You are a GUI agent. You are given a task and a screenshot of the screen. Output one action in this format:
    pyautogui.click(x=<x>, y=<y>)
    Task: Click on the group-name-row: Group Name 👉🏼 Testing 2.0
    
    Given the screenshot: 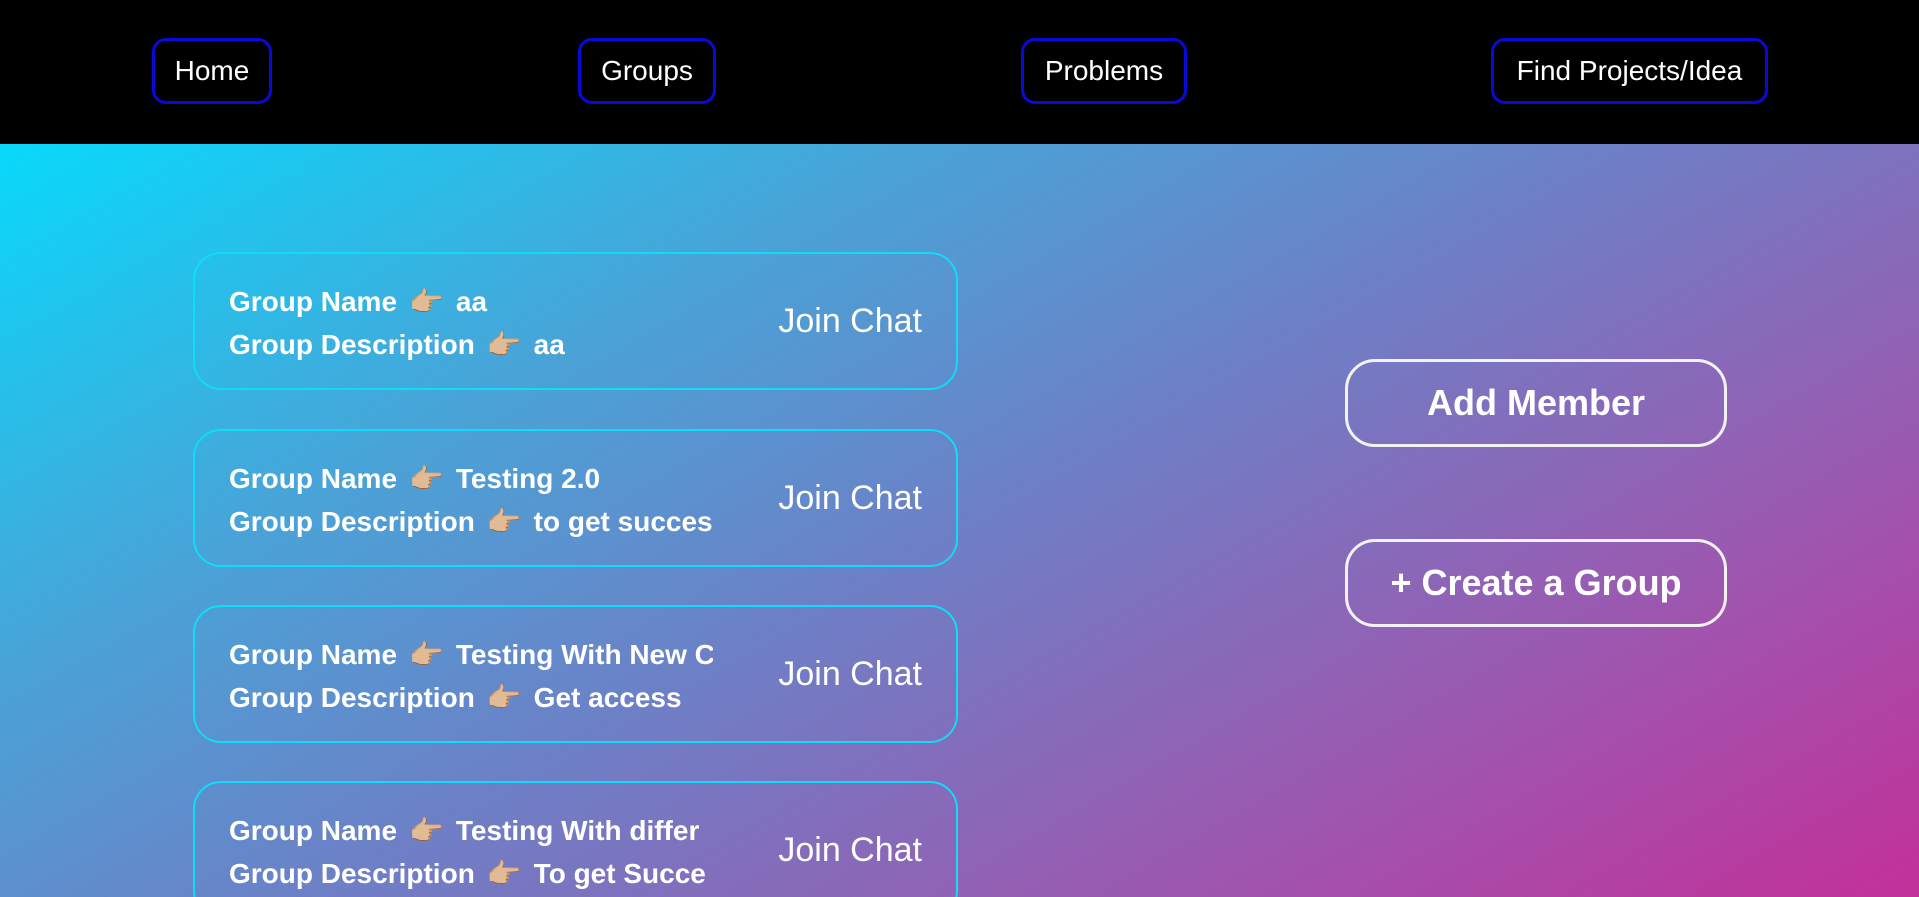 What is the action you would take?
    pyautogui.click(x=471, y=478)
    